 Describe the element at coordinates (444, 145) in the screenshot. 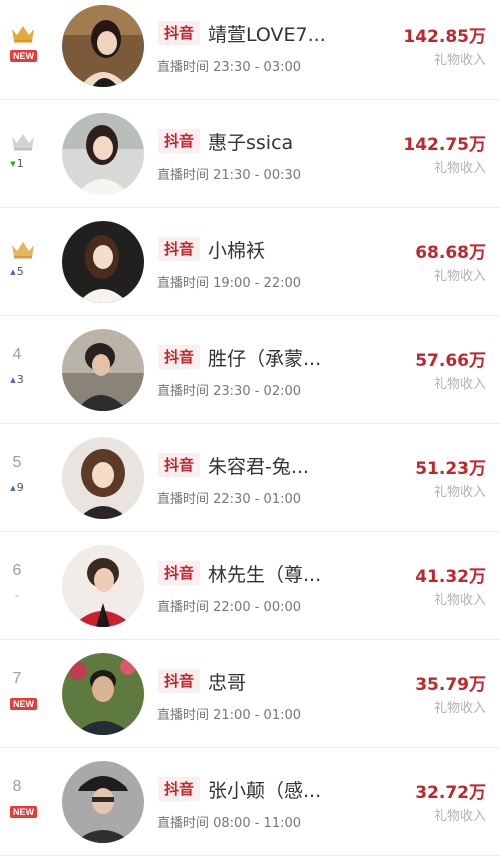

I see `gift-income-value: 142.75万` at that location.